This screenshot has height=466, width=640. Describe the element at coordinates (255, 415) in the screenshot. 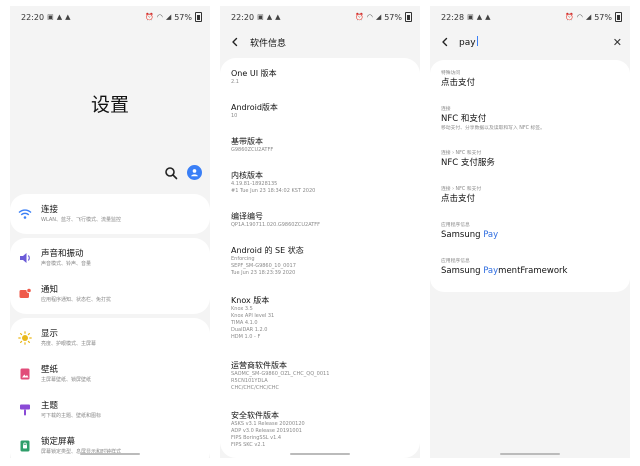

I see `info-label: 安全软件版本` at that location.